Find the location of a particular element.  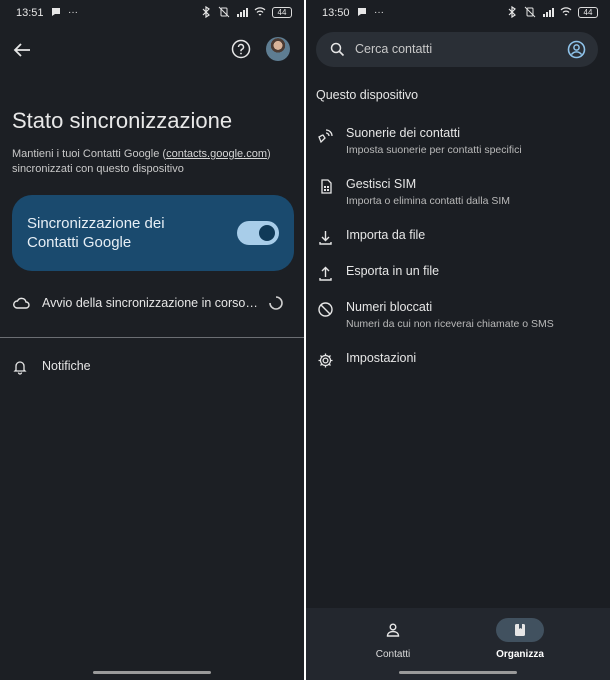

page-title: Stato sincronizzazione is located at coordinates (122, 120).